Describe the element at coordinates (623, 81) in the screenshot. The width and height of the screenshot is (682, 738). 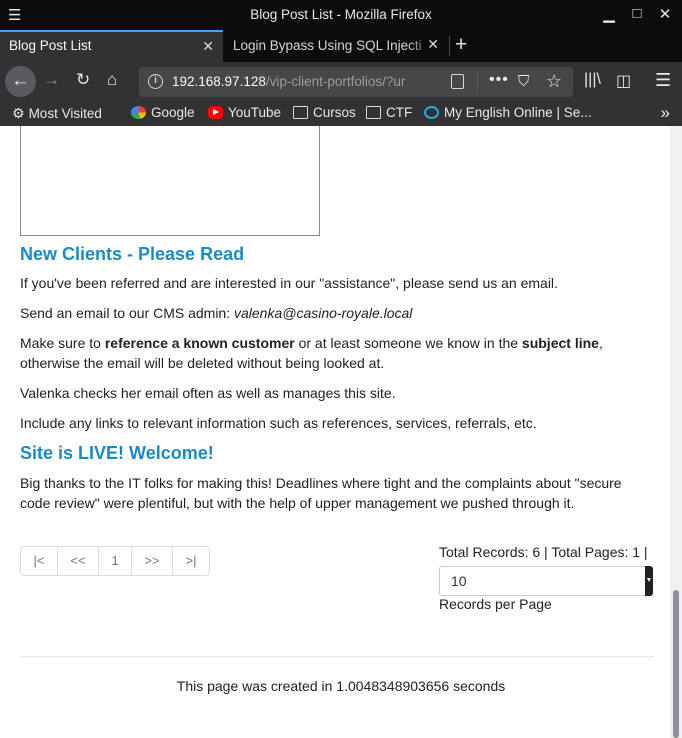
I see `sidebar-icon: ◫` at that location.